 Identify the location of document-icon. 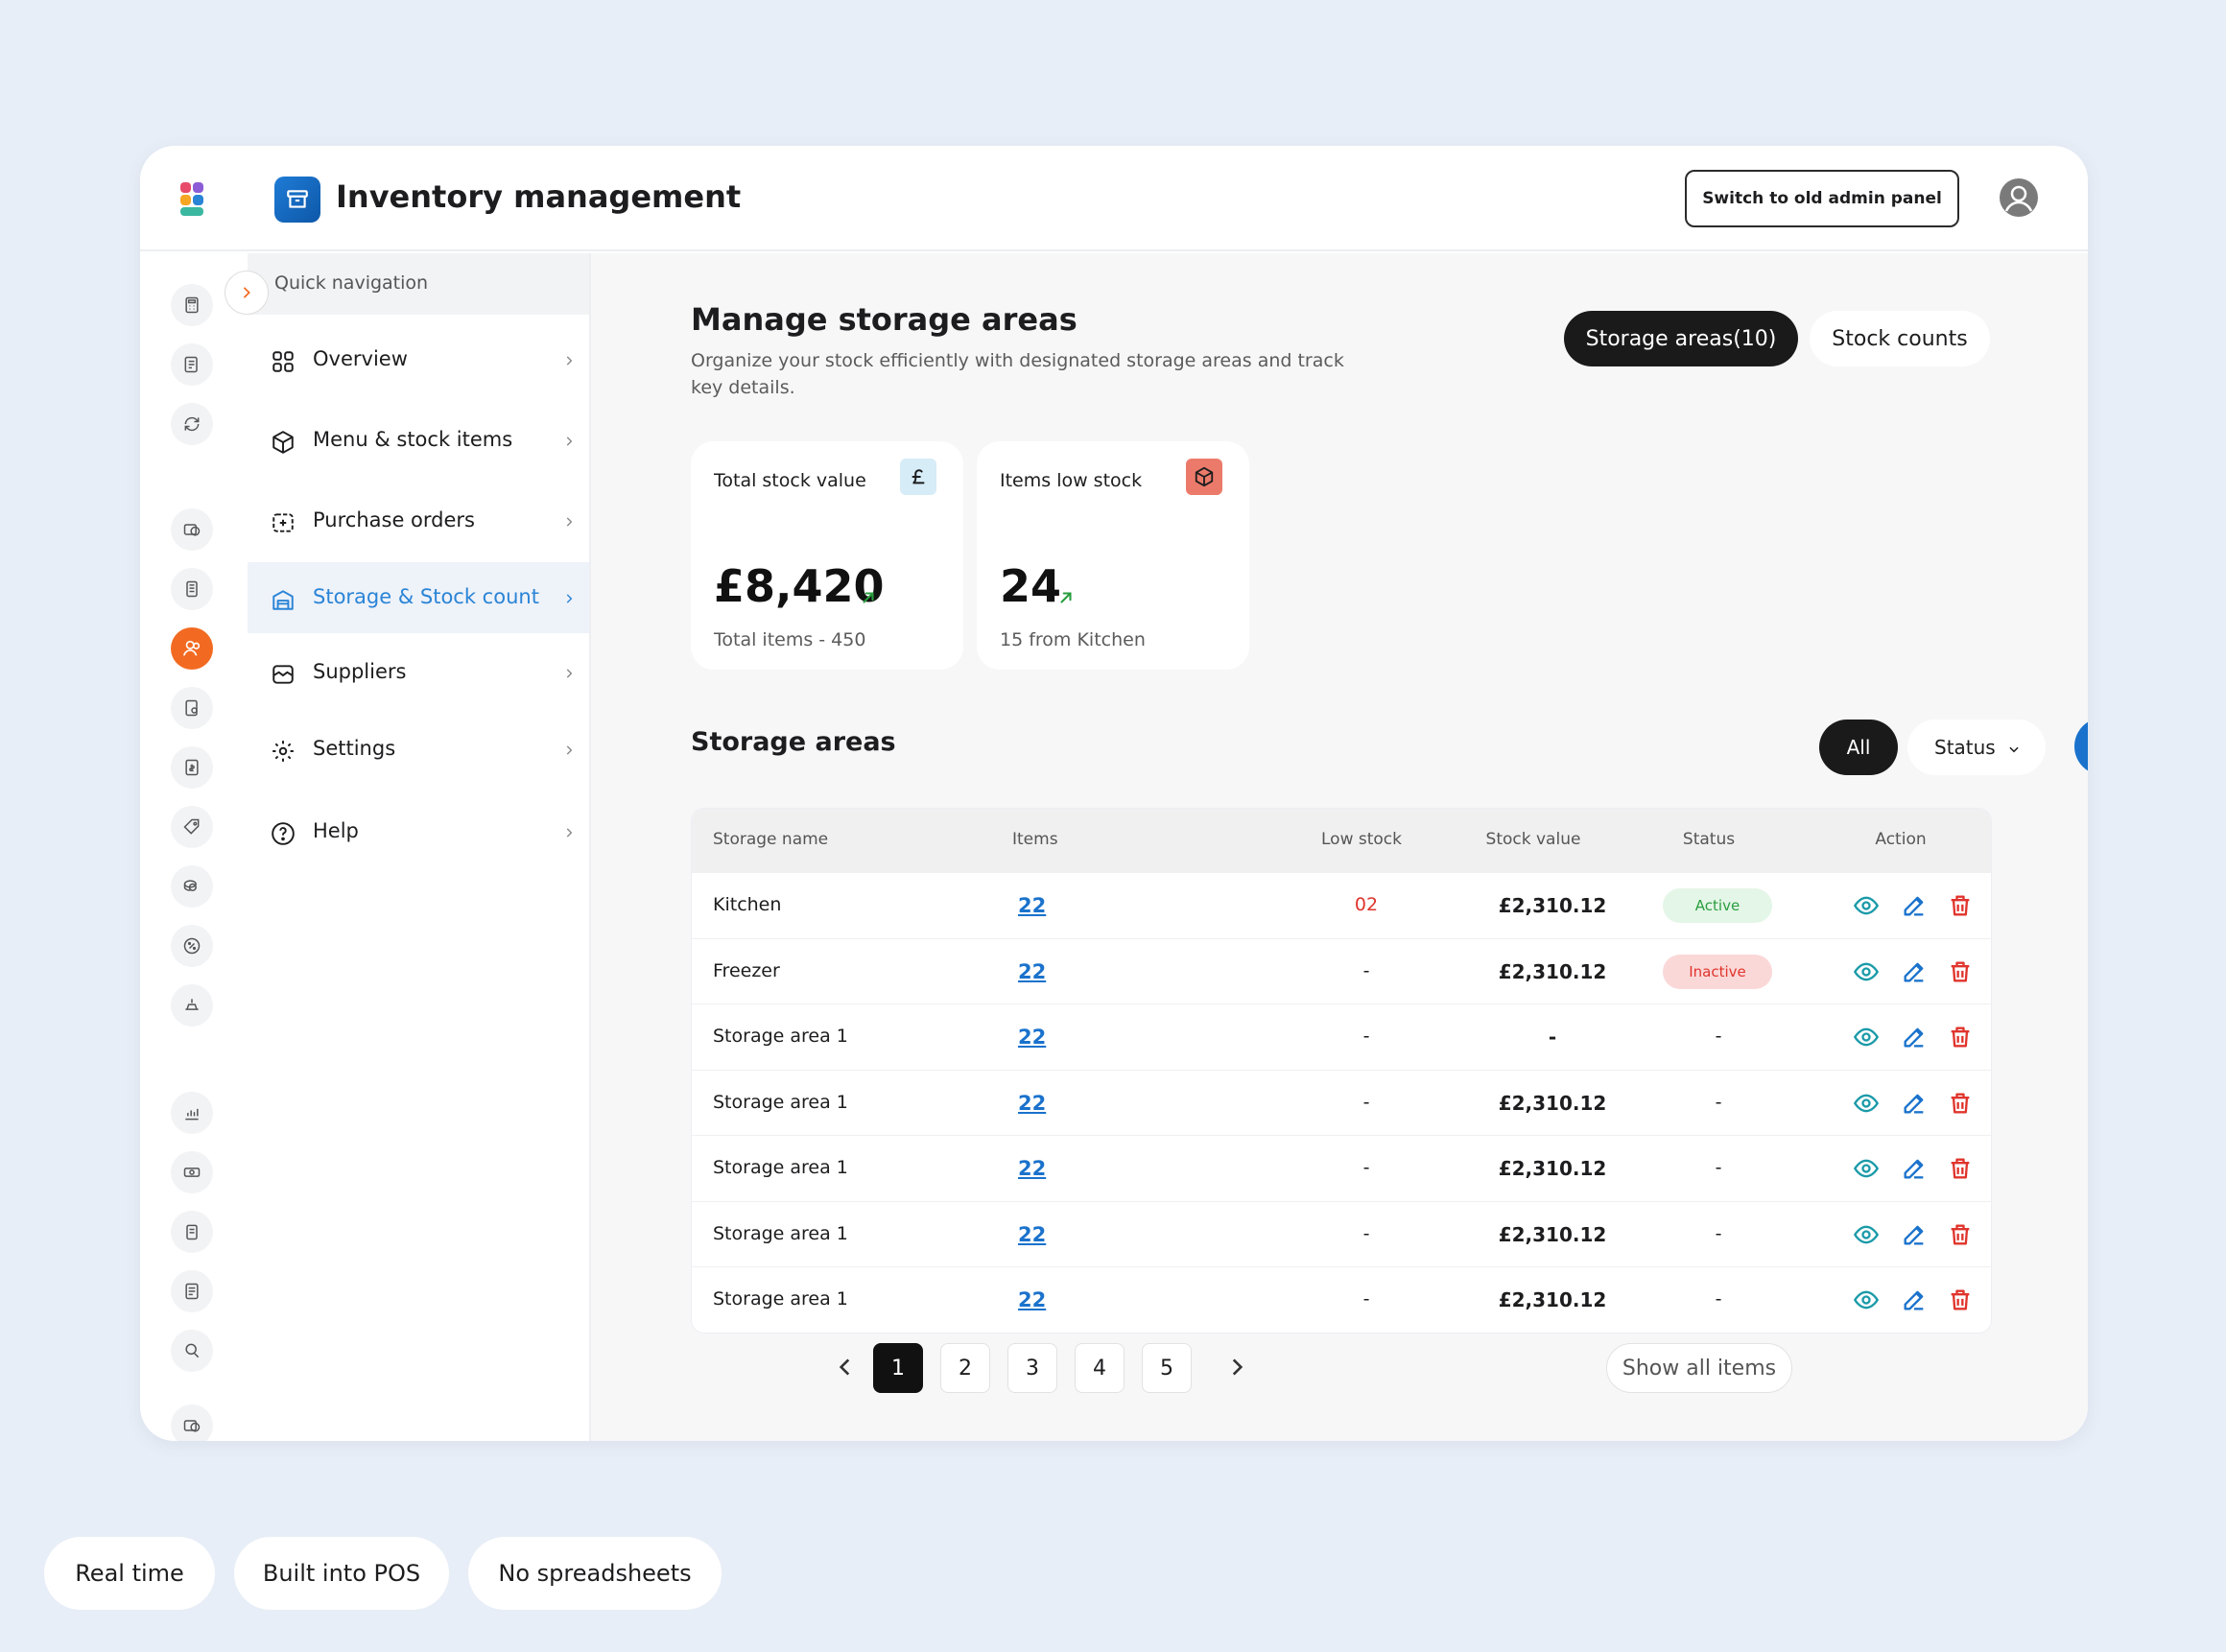
(192, 1291).